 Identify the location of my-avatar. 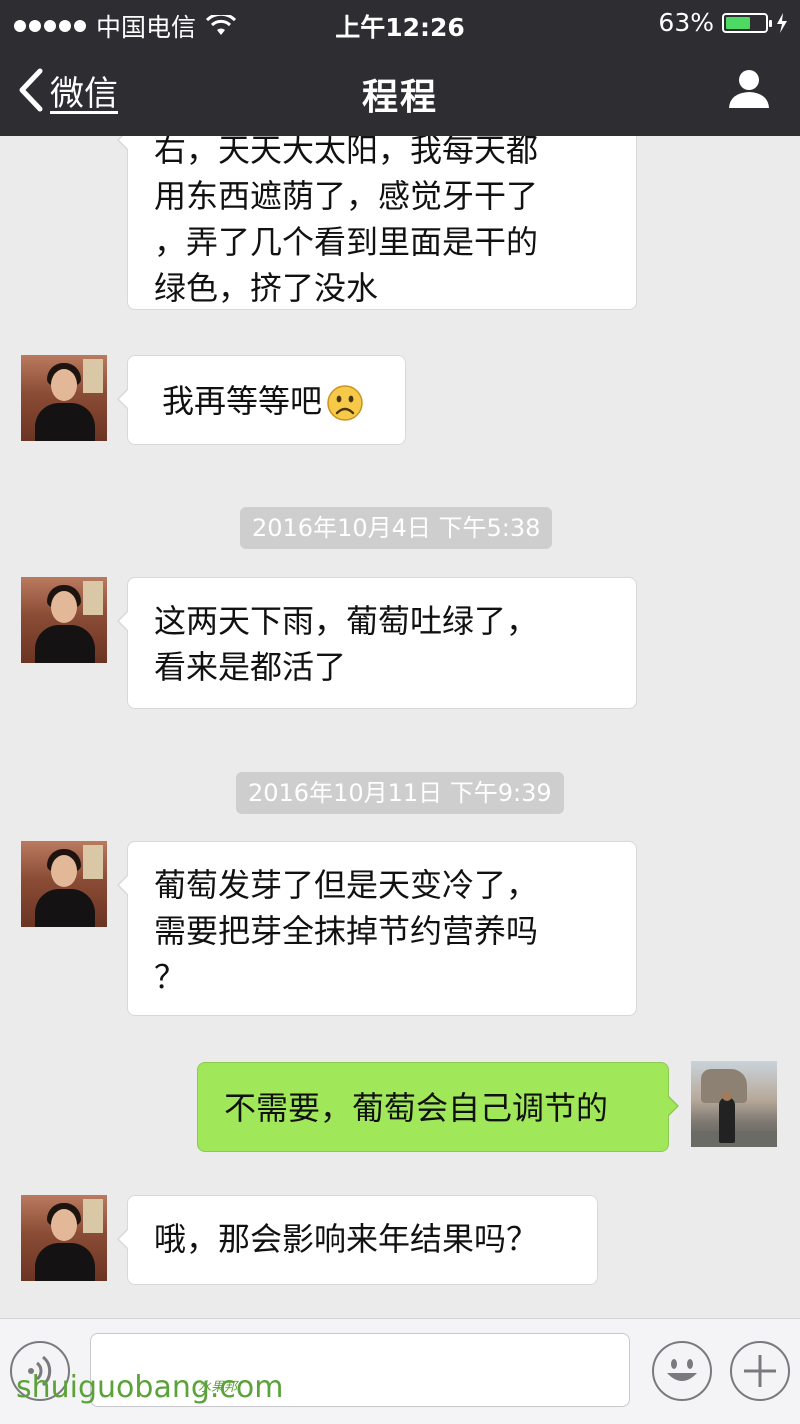
(734, 1104).